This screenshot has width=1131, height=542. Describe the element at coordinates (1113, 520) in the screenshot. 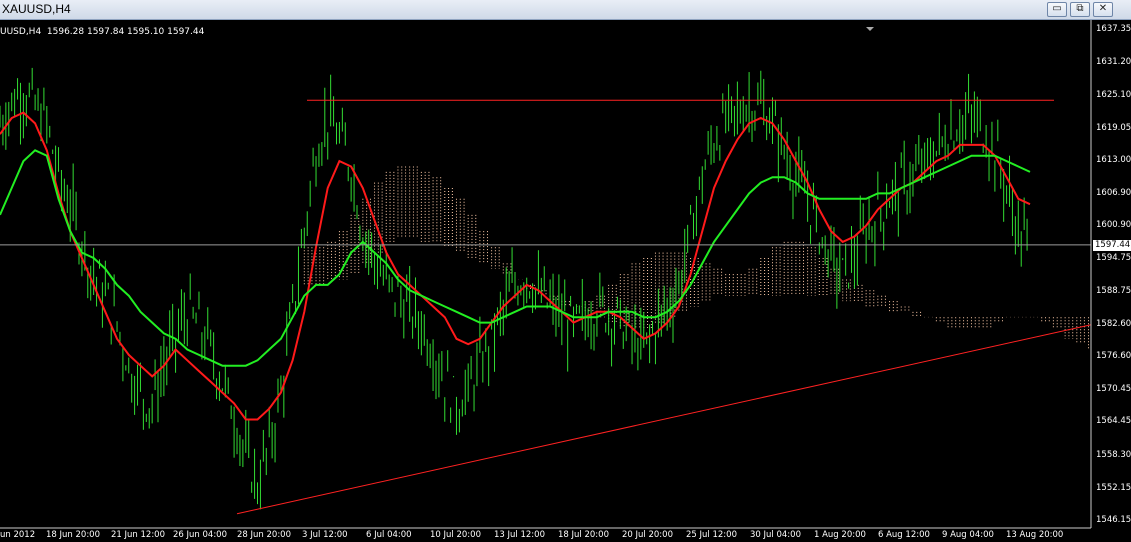

I see `price-tick-label: 1546.15` at that location.